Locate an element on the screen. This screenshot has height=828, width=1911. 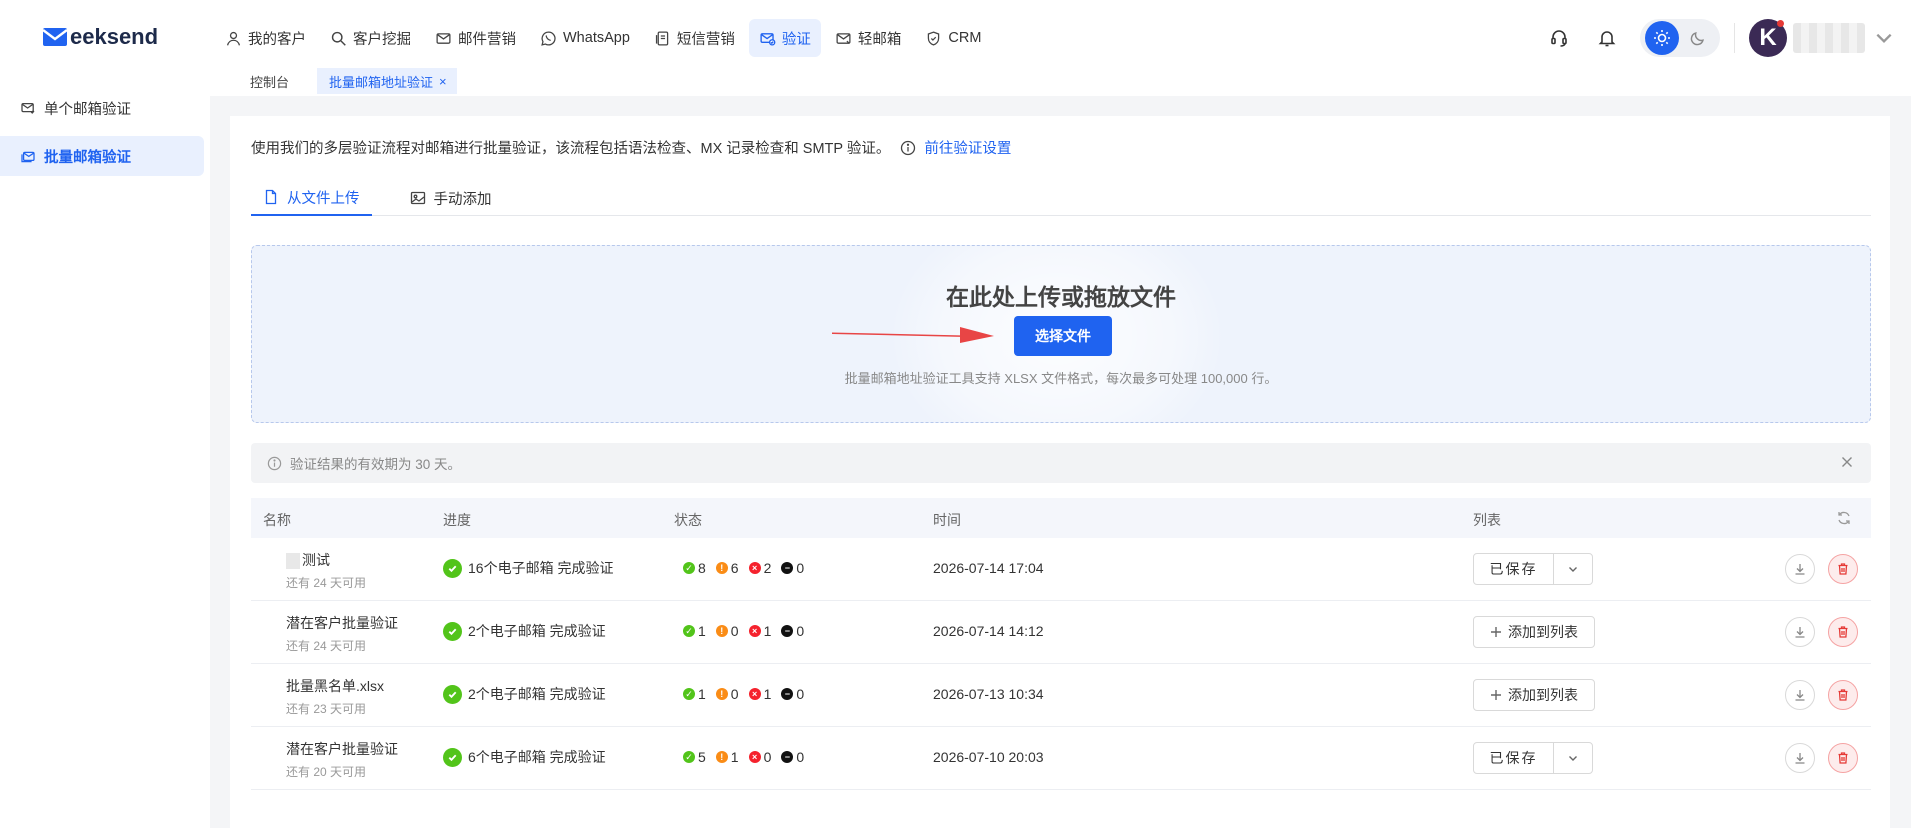
tab-manual-add: 手动添加 is located at coordinates (451, 198).